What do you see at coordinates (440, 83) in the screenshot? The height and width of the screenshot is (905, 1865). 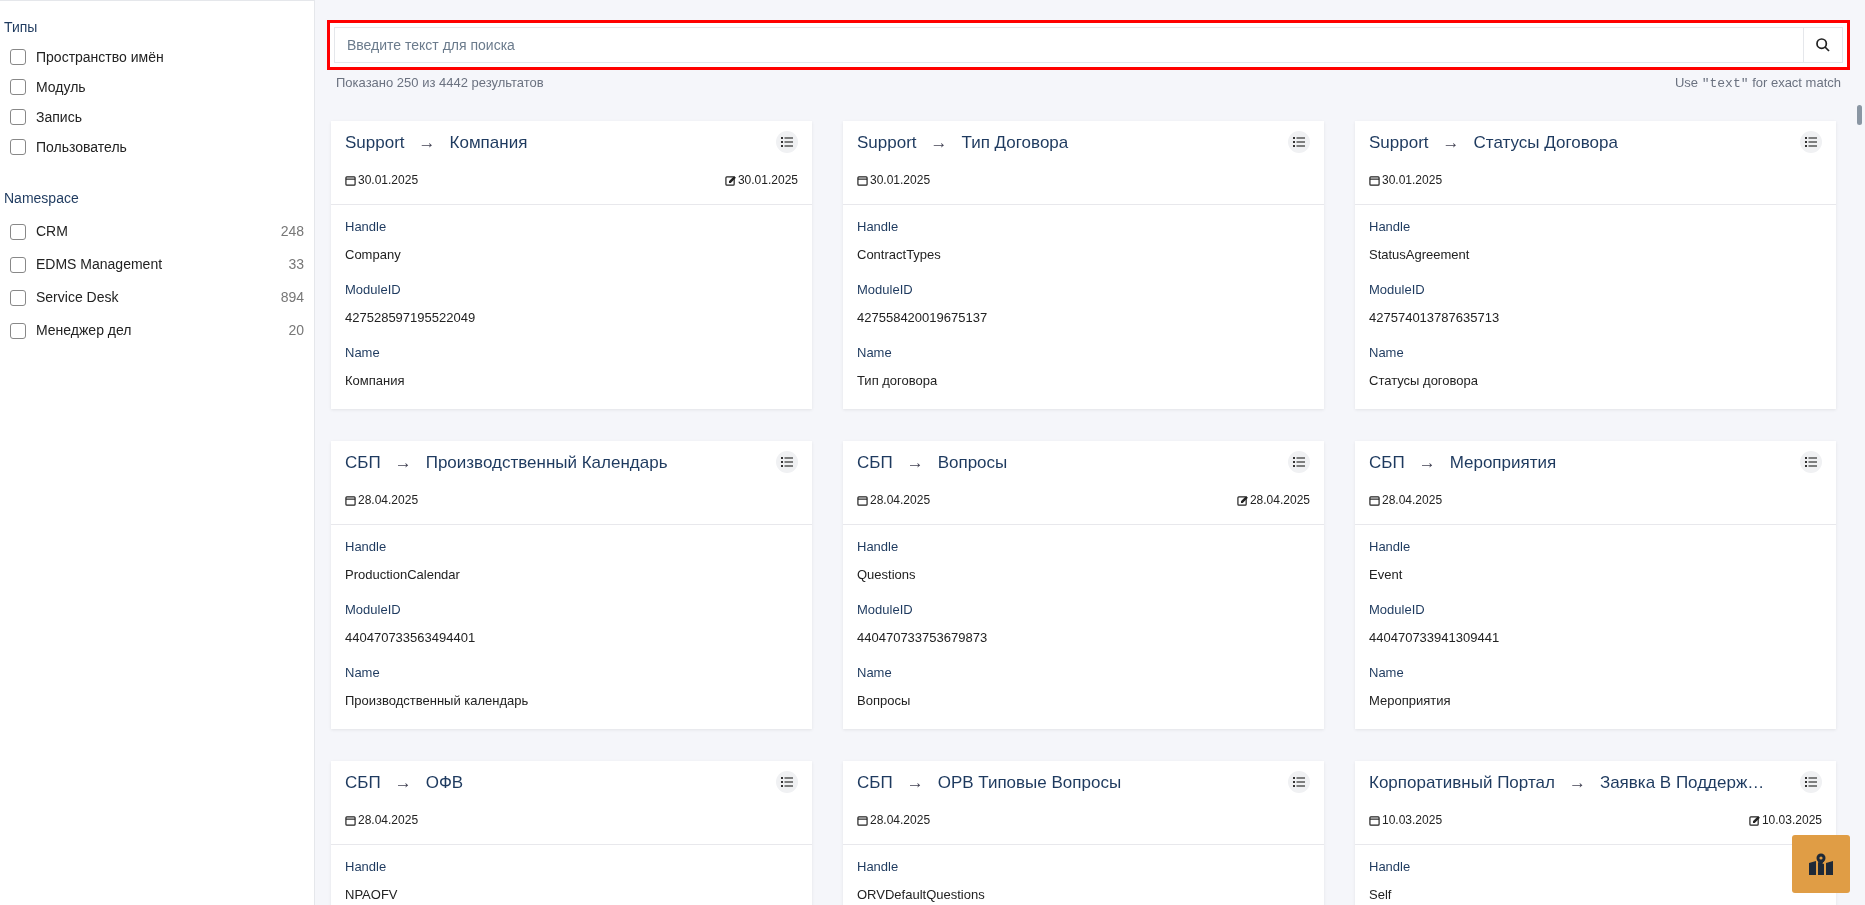 I see `results-count: Показано 250 из 4442 результатов` at bounding box center [440, 83].